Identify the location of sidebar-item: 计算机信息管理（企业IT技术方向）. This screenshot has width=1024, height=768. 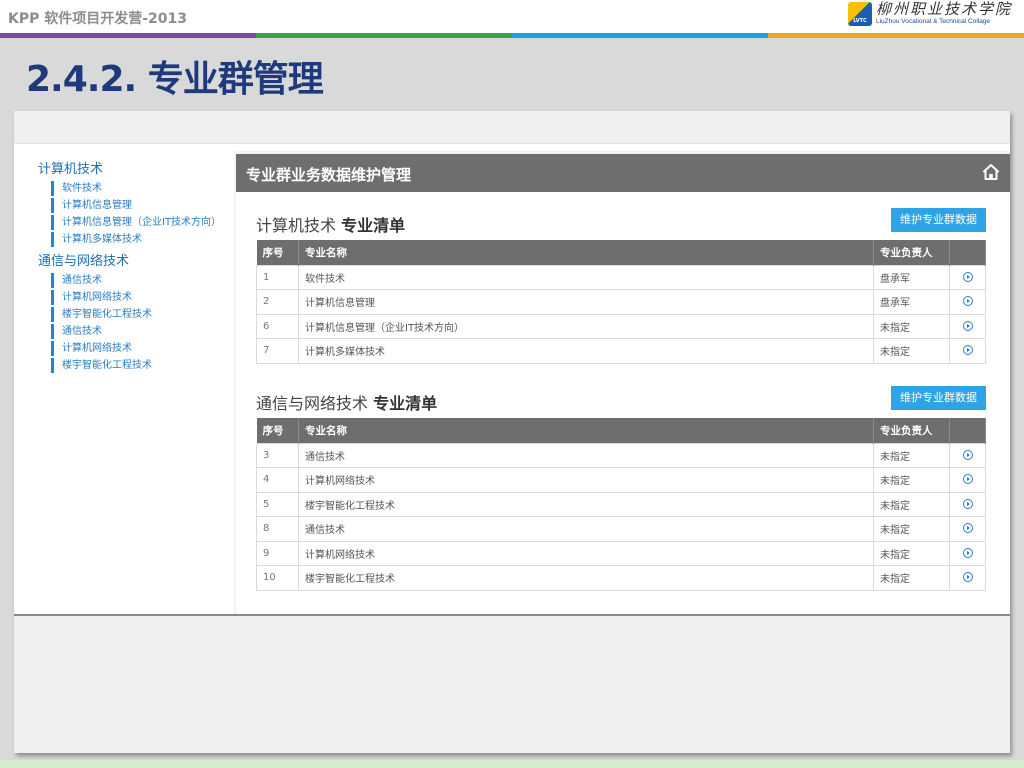
(139, 222).